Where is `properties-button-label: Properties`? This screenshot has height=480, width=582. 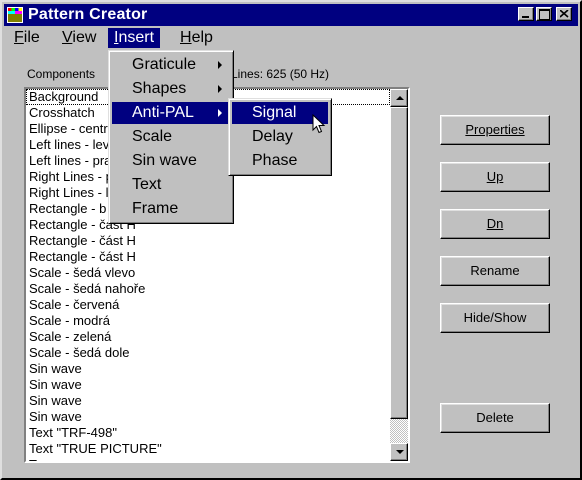 properties-button-label: Properties is located at coordinates (495, 129).